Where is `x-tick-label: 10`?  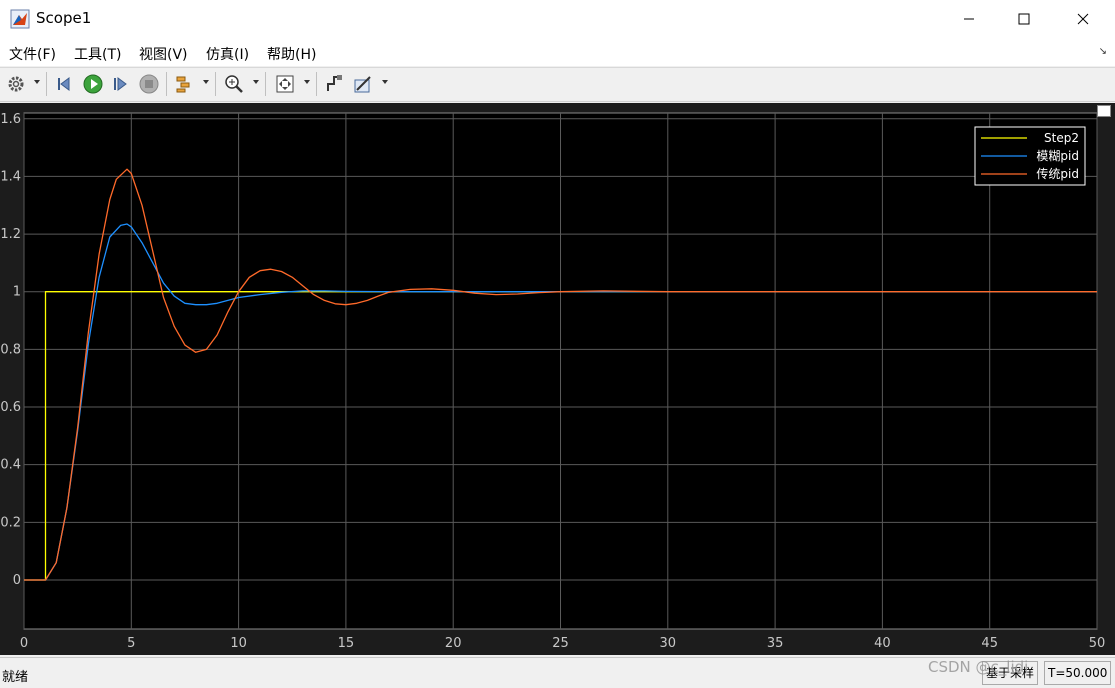 x-tick-label: 10 is located at coordinates (238, 643).